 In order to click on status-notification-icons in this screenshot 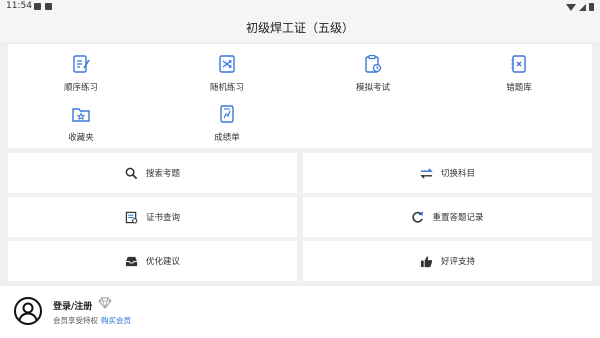, I will do `click(43, 6)`.